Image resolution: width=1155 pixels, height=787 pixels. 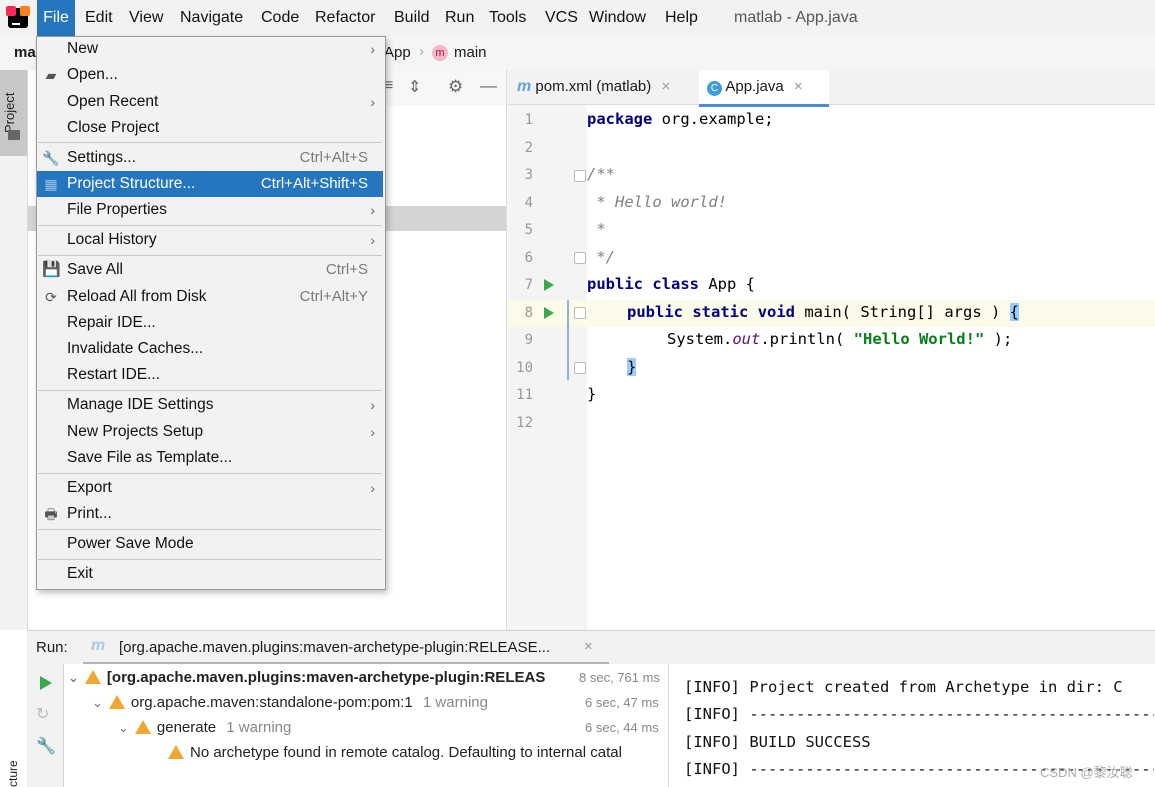 What do you see at coordinates (52, 647) in the screenshot?
I see `run-label: Run:` at bounding box center [52, 647].